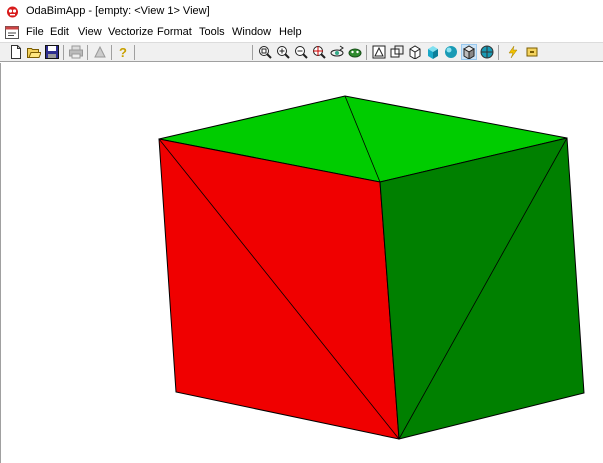 This screenshot has width=603, height=463. Describe the element at coordinates (212, 32) in the screenshot. I see `menu-tools: Tools` at that location.